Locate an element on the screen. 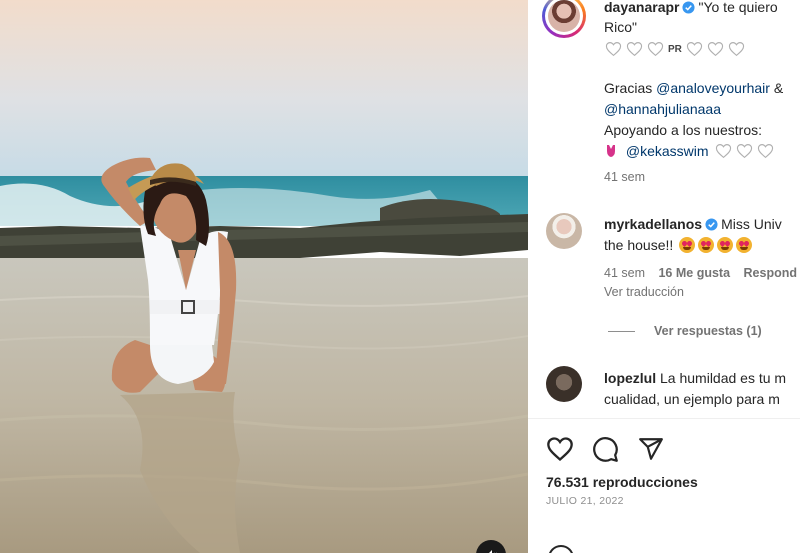  caption-emoji-row: PR is located at coordinates (675, 49).